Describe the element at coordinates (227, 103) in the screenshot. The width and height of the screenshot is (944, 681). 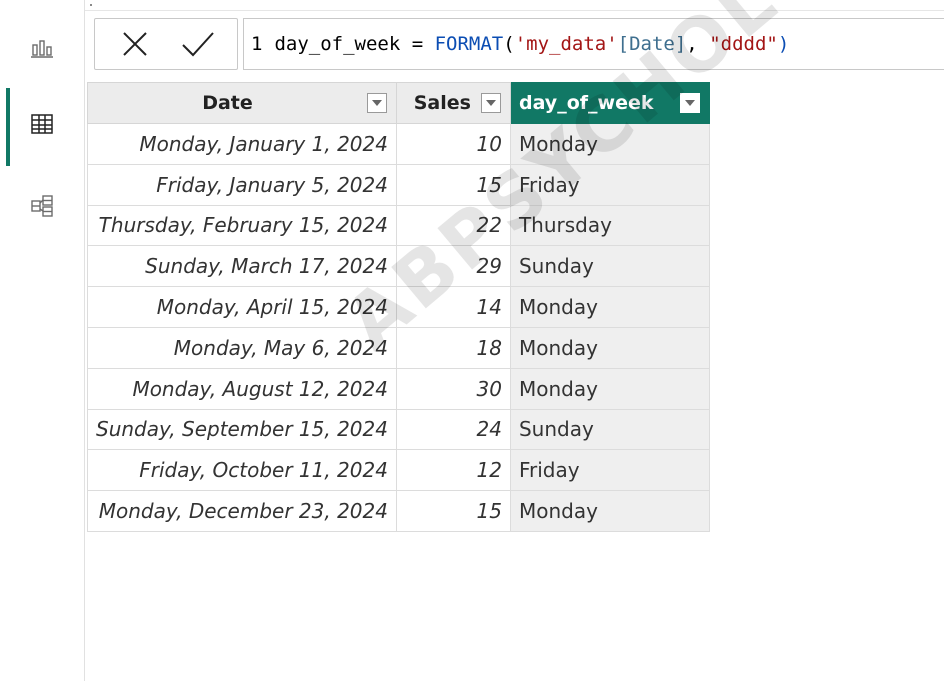
I see `column-header-label: Date` at that location.